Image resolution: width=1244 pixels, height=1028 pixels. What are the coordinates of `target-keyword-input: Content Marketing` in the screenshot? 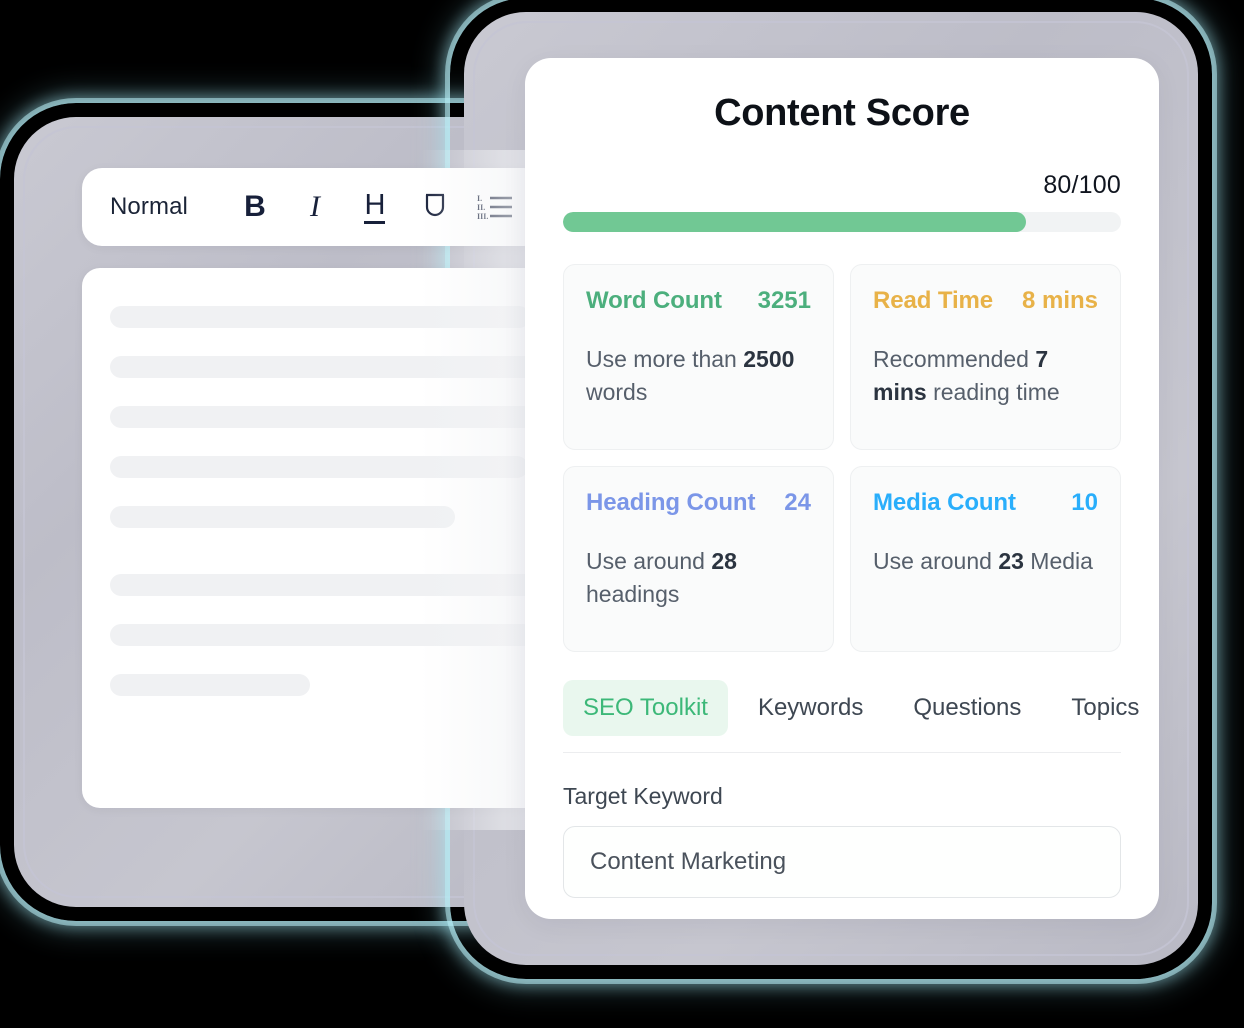 It's located at (842, 862).